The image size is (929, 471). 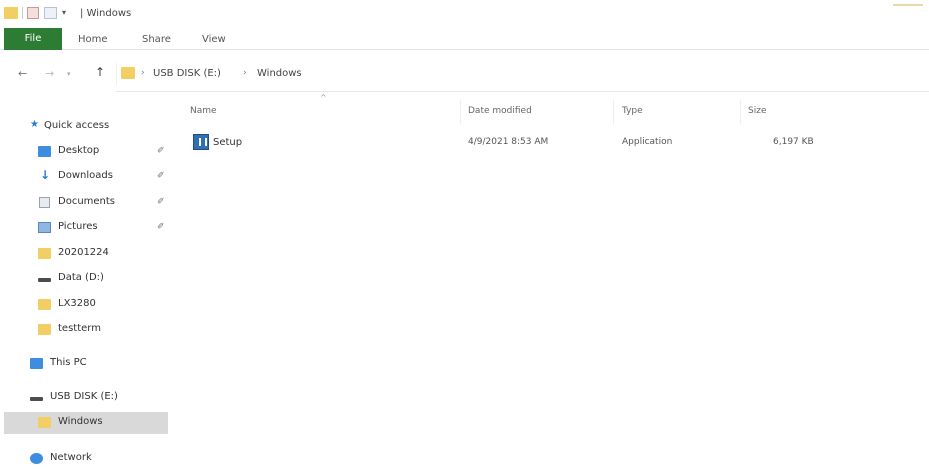 I want to click on pictures-icon, so click(x=44, y=227).